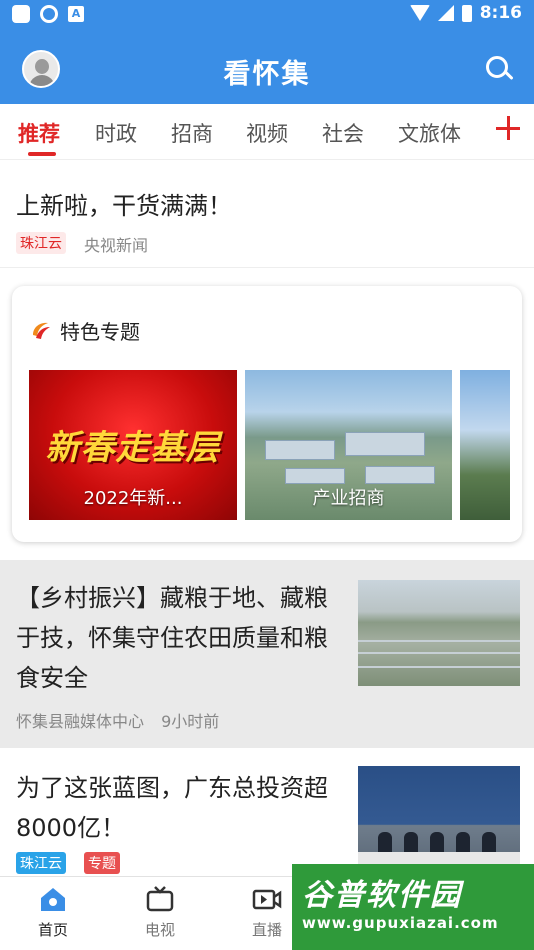 This screenshot has width=534, height=950. I want to click on nav-label: 首页, so click(52, 930).